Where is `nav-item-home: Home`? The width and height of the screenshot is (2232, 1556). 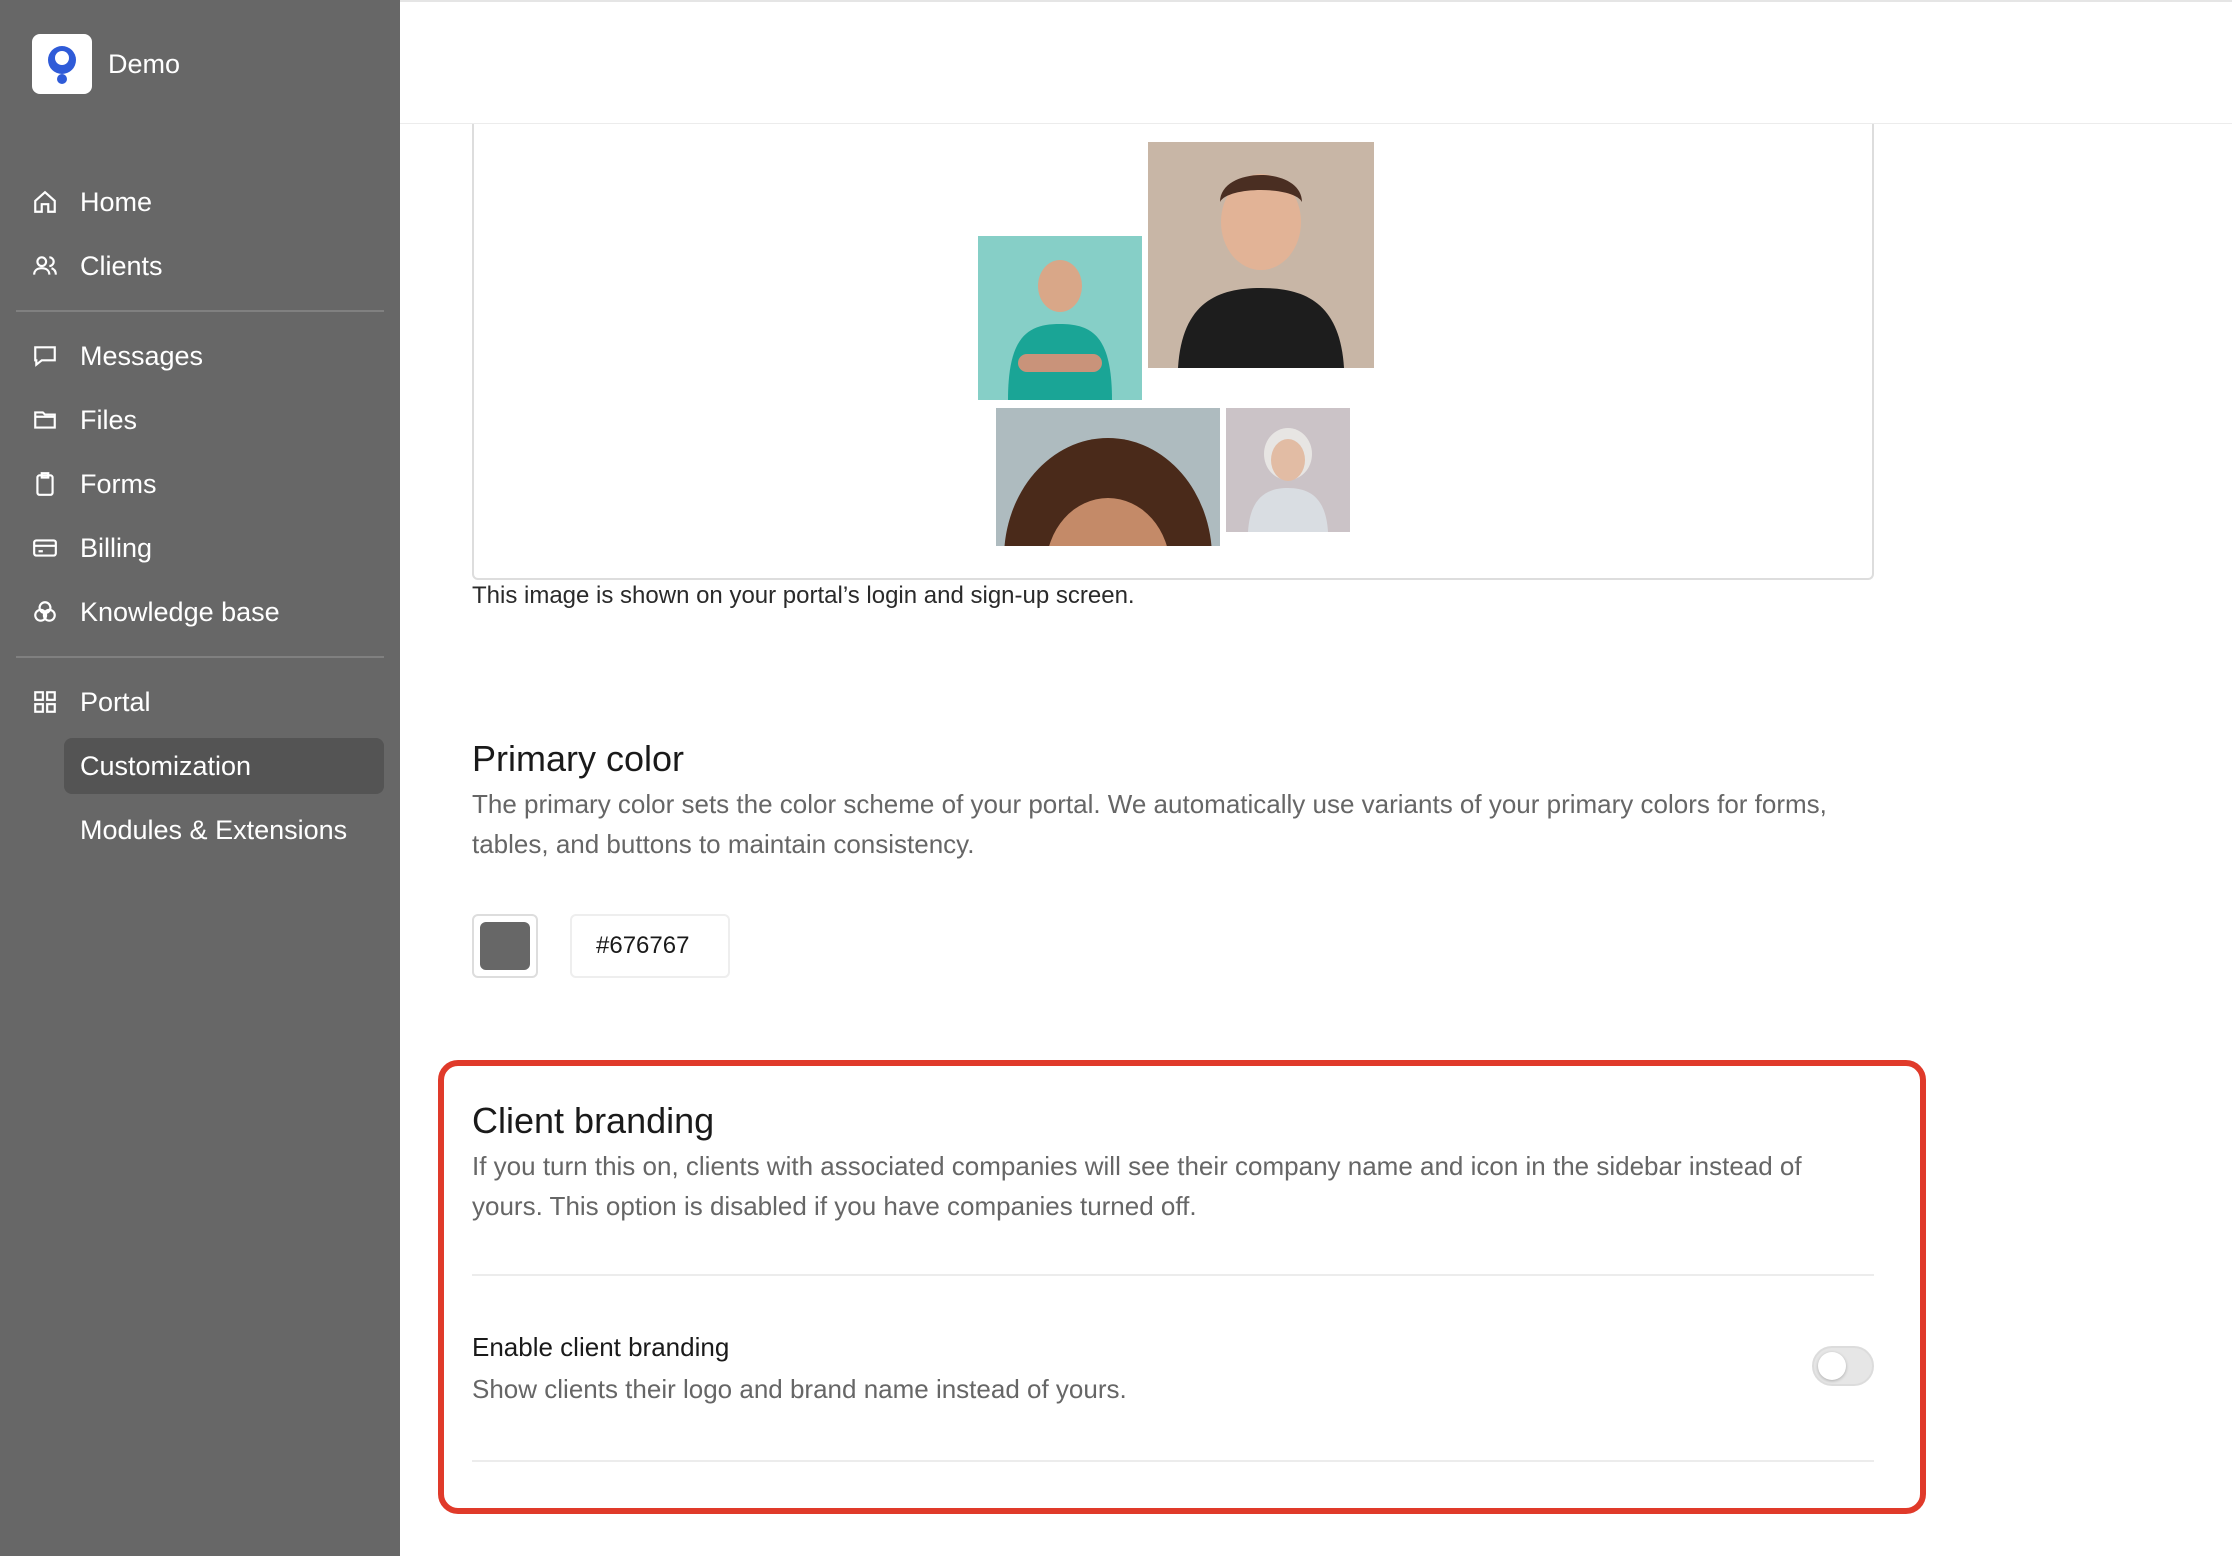
nav-item-home: Home is located at coordinates (200, 202).